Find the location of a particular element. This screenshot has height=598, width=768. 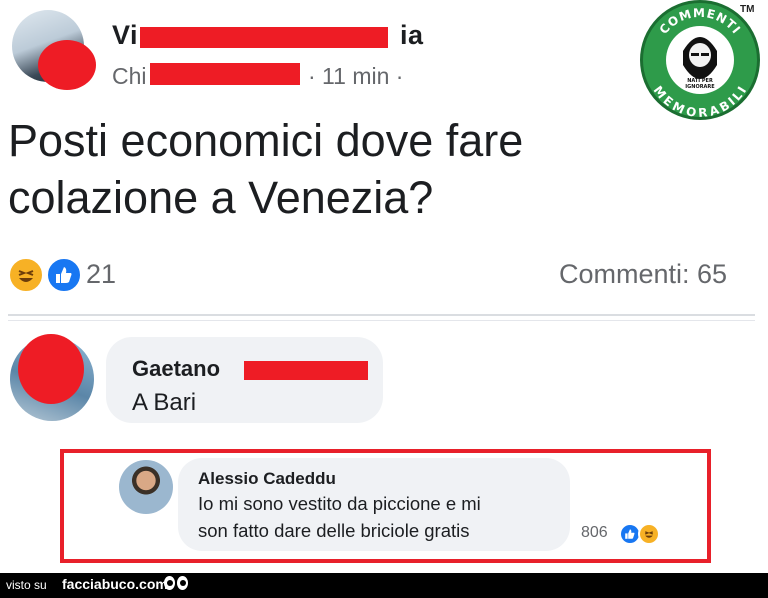

post-meta: Chi · 11 min · is located at coordinates (257, 76).